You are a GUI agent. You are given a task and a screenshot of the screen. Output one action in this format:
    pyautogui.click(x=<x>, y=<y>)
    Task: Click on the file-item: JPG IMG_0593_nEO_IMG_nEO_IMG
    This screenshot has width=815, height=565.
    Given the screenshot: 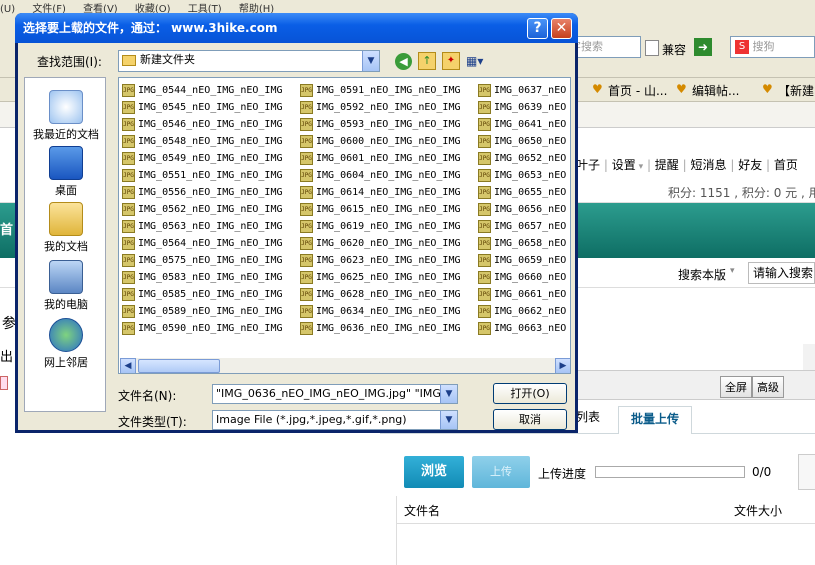 What is the action you would take?
    pyautogui.click(x=387, y=124)
    